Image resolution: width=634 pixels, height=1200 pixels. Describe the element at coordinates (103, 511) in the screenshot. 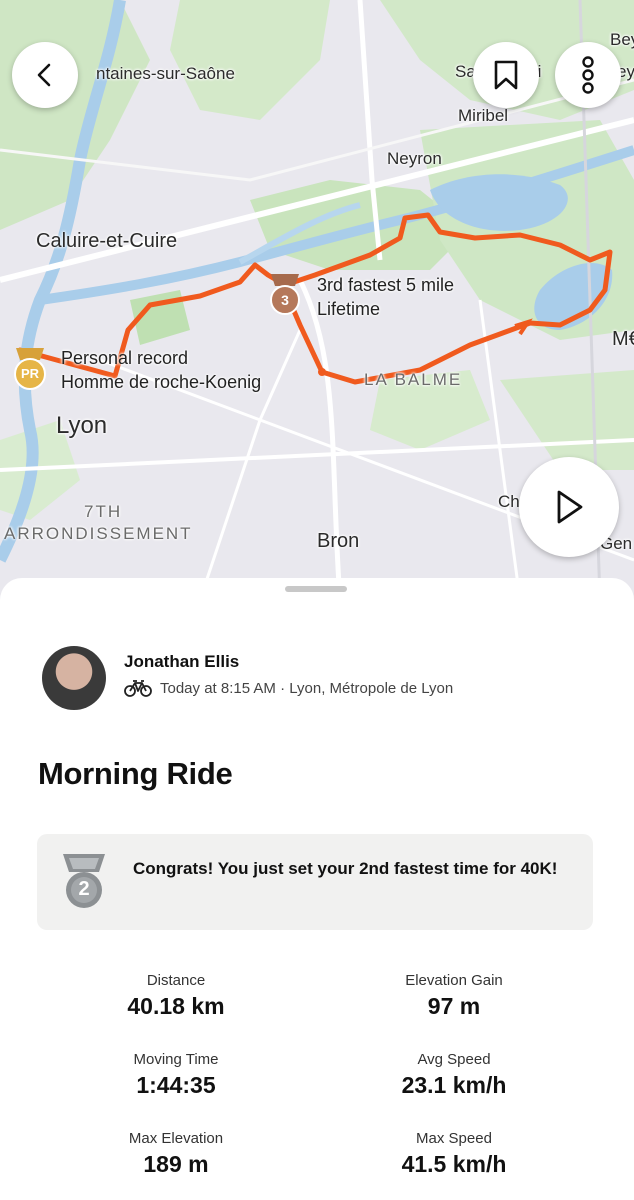

I see `map-label-district-1: 7TH` at that location.